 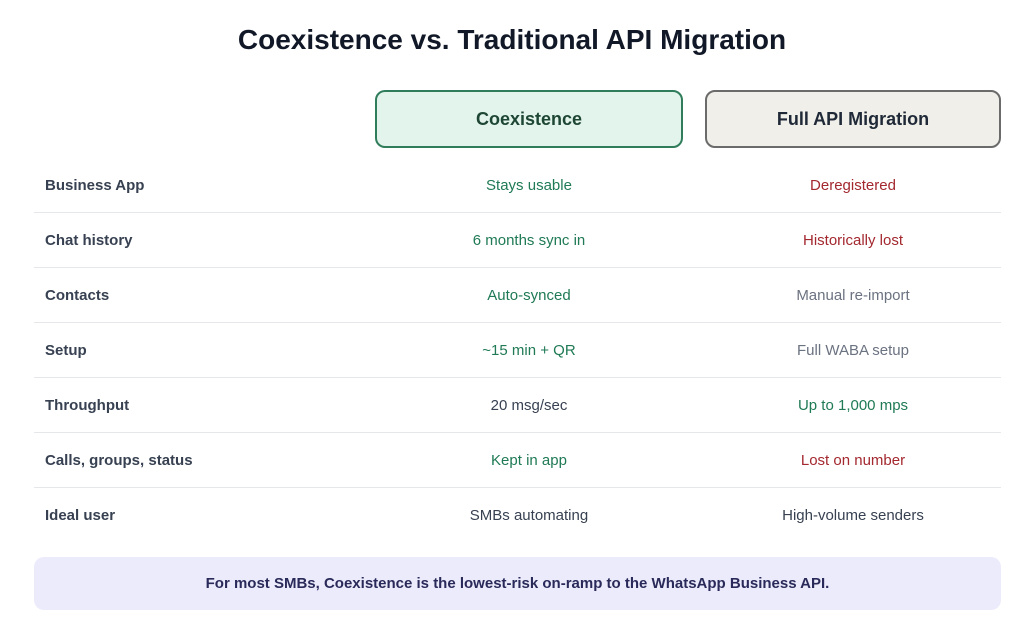 I want to click on feature-label: Business App, so click(x=95, y=185).